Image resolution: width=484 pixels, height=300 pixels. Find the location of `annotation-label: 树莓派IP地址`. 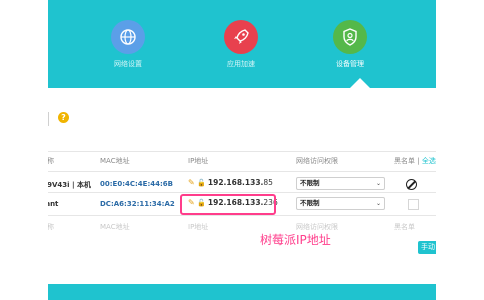

annotation-label: 树莓派IP地址 is located at coordinates (295, 240).